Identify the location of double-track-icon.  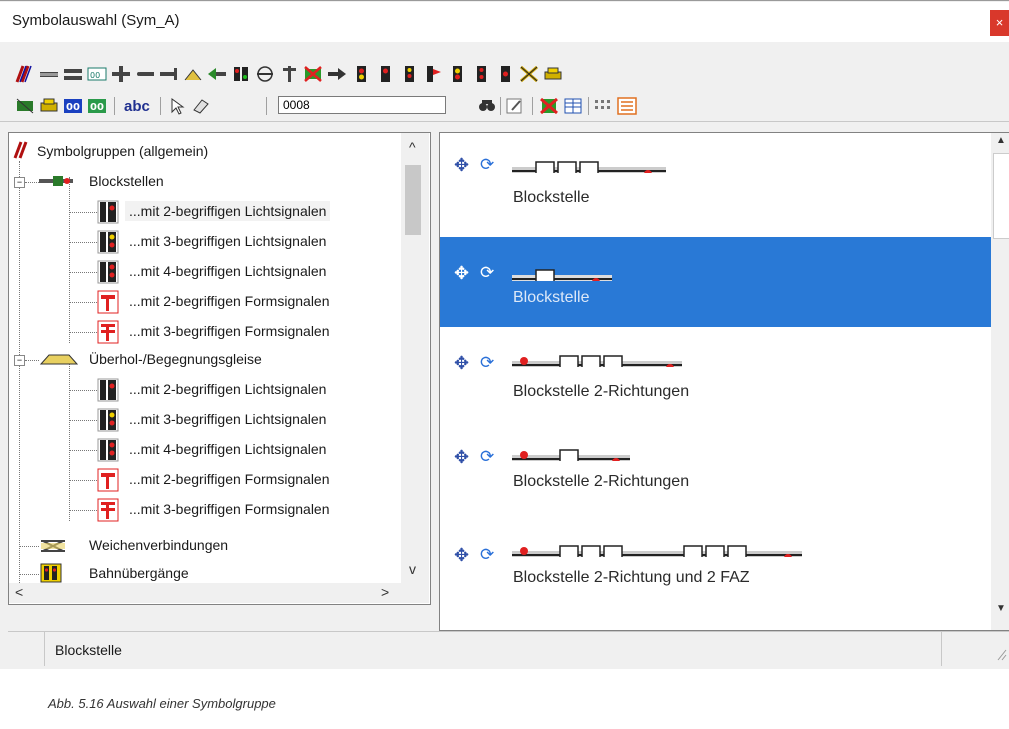
(73, 74).